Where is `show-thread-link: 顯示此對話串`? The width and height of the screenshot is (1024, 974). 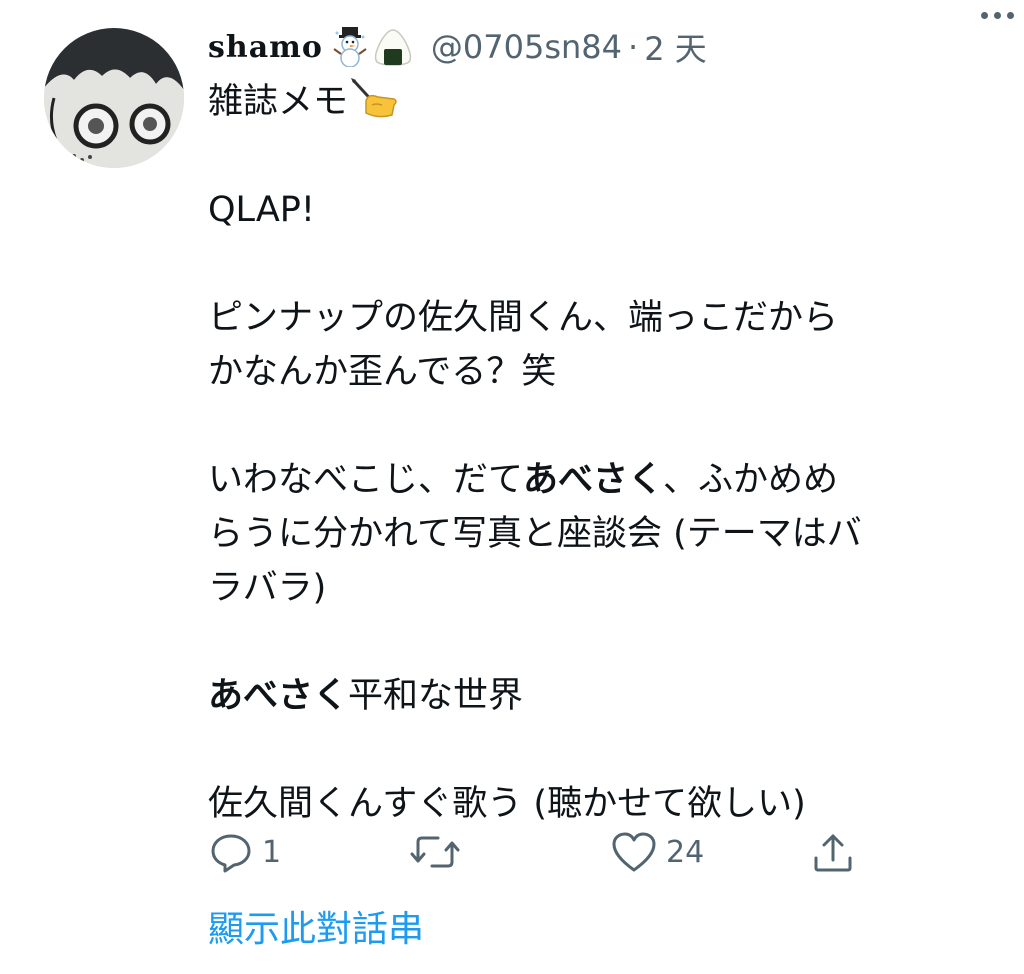
show-thread-link: 顯示此對話串 is located at coordinates (316, 926).